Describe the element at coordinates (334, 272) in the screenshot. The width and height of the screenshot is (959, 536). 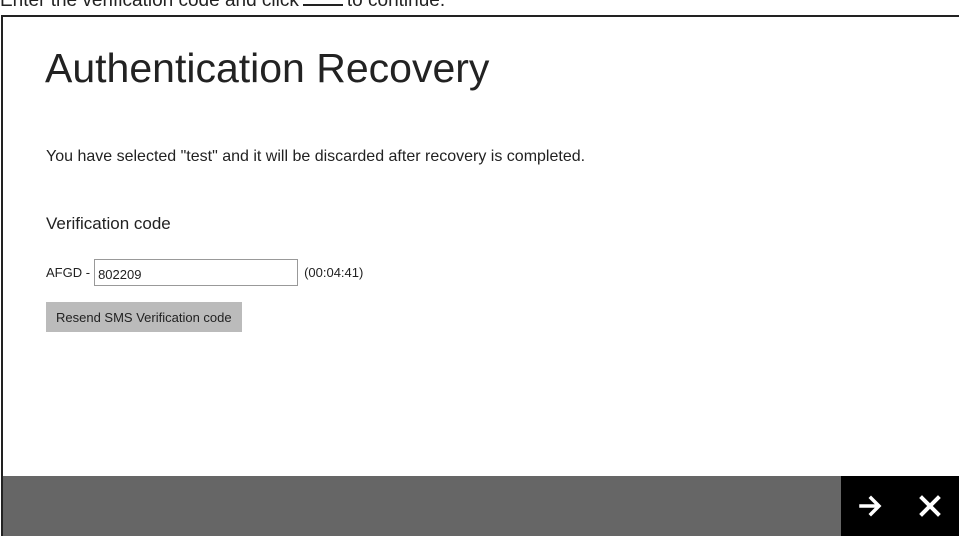
I see `countdown-timer: (00:04:41)` at that location.